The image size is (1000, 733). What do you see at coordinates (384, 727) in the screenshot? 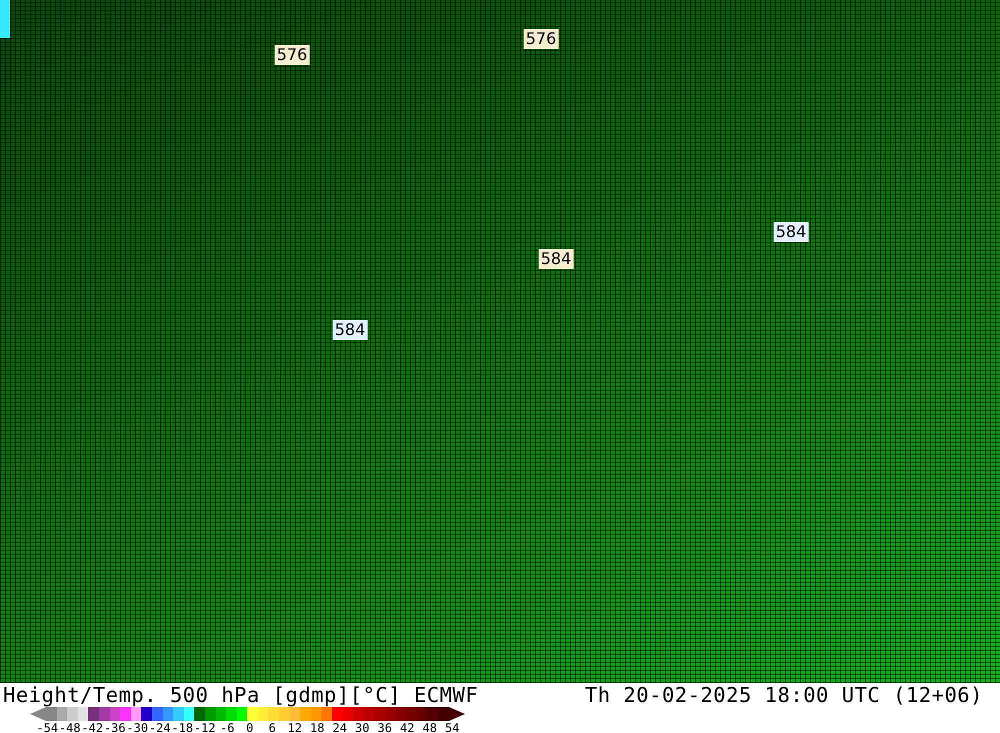
I see `legend-tick-label: 36` at bounding box center [384, 727].